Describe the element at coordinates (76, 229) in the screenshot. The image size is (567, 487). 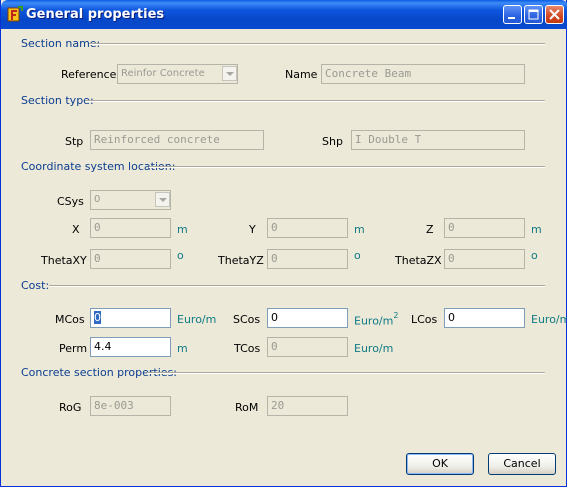
I see `x-label: X` at that location.